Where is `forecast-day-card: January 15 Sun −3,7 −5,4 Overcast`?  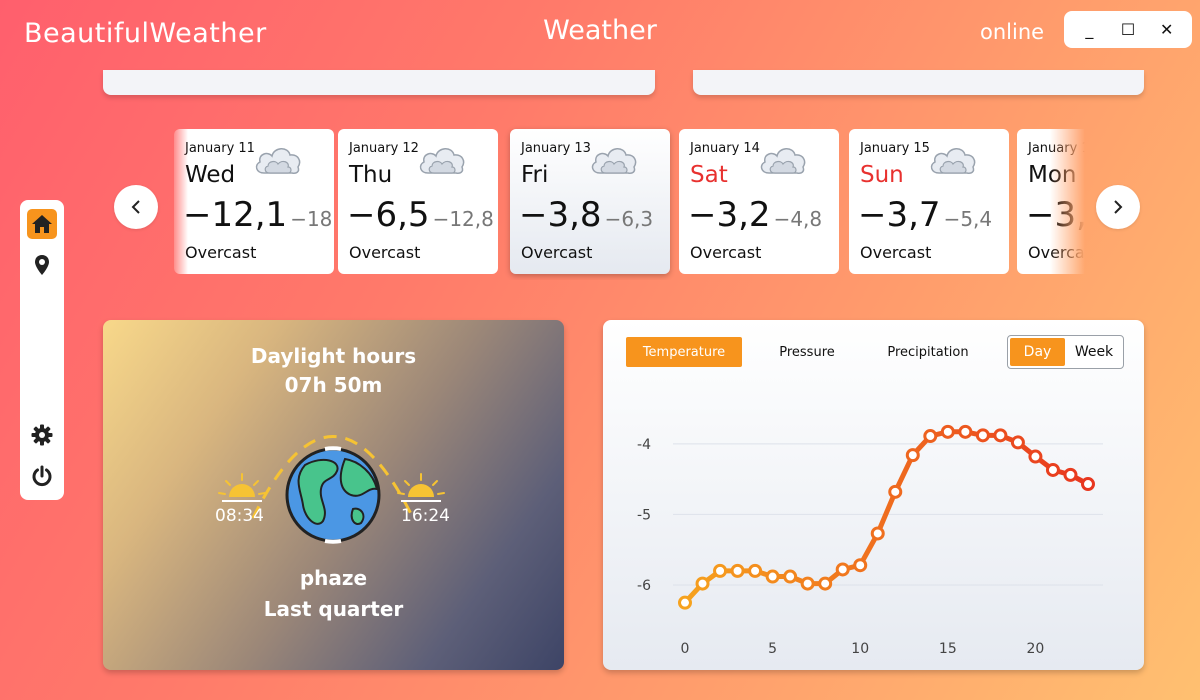 forecast-day-card: January 15 Sun −3,7 −5,4 Overcast is located at coordinates (929, 201).